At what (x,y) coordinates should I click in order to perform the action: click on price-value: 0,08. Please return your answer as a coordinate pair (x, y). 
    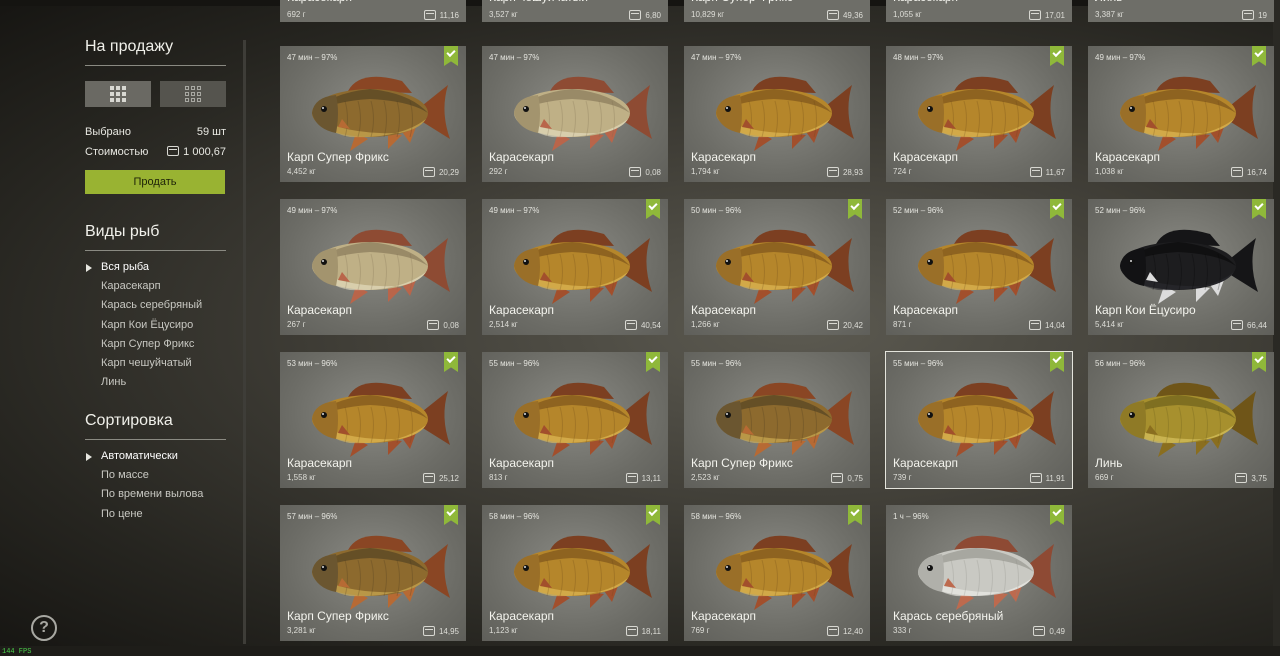
    Looking at the image, I should click on (653, 172).